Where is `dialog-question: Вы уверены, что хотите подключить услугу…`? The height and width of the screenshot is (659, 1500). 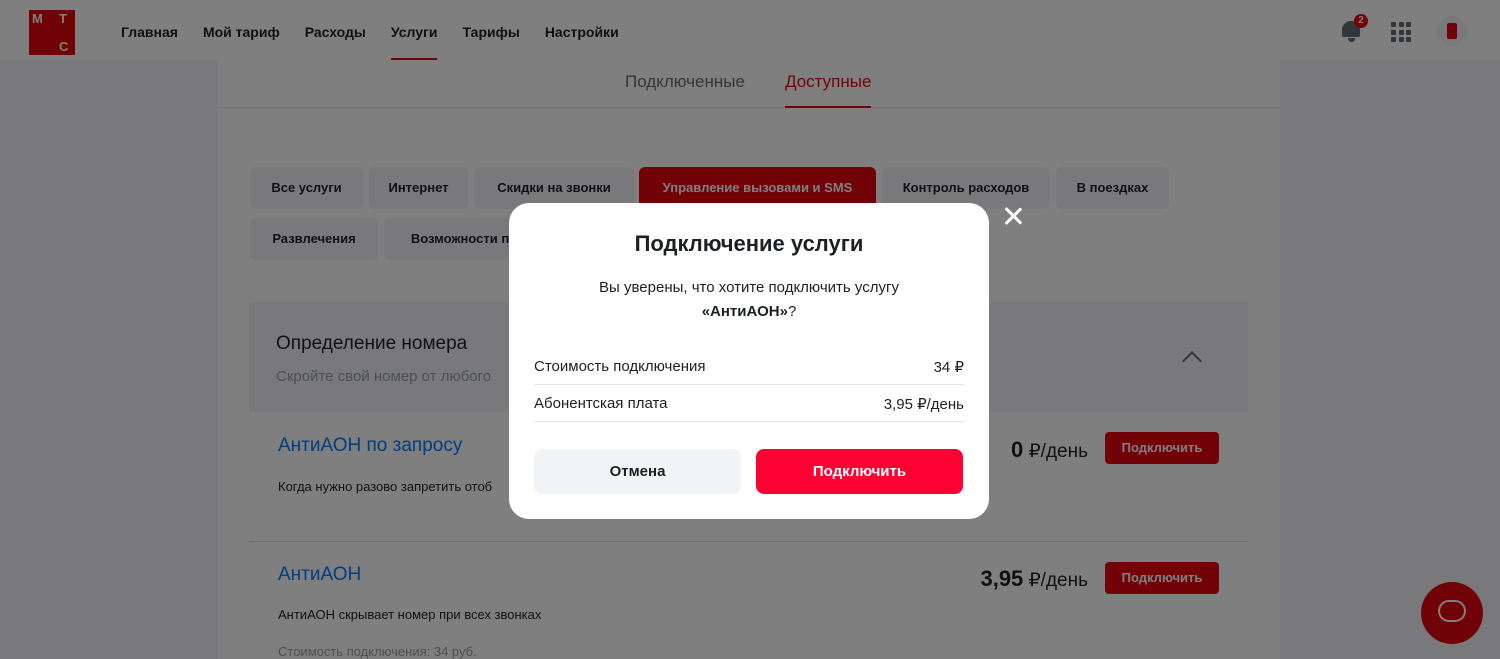 dialog-question: Вы уверены, что хотите подключить услугу… is located at coordinates (749, 300).